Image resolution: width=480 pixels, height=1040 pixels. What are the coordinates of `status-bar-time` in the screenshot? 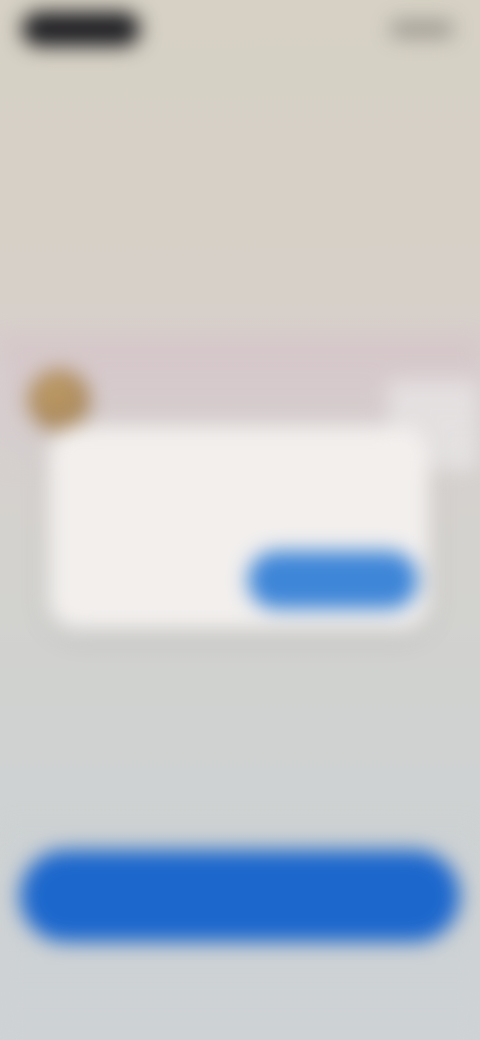 It's located at (81, 29).